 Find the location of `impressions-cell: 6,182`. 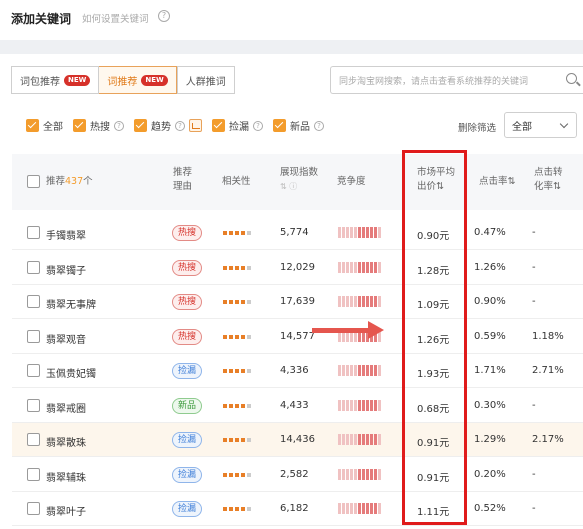

impressions-cell: 6,182 is located at coordinates (294, 508).